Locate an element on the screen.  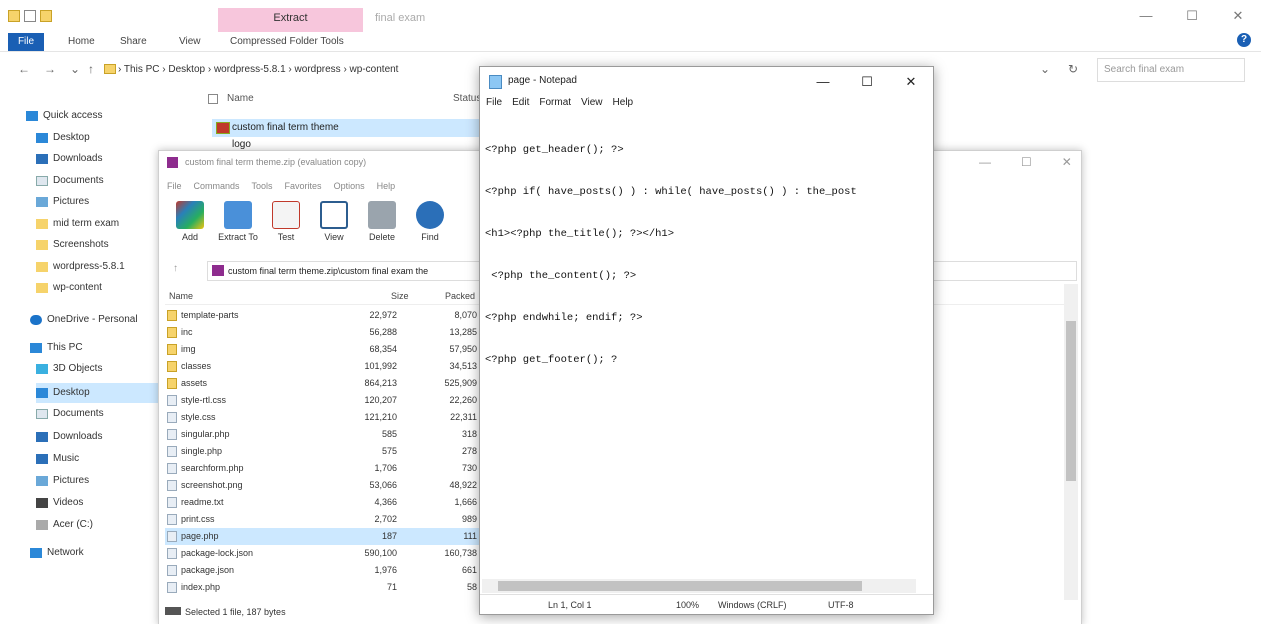
menu-commands: Commands is located at coordinates (217, 186).